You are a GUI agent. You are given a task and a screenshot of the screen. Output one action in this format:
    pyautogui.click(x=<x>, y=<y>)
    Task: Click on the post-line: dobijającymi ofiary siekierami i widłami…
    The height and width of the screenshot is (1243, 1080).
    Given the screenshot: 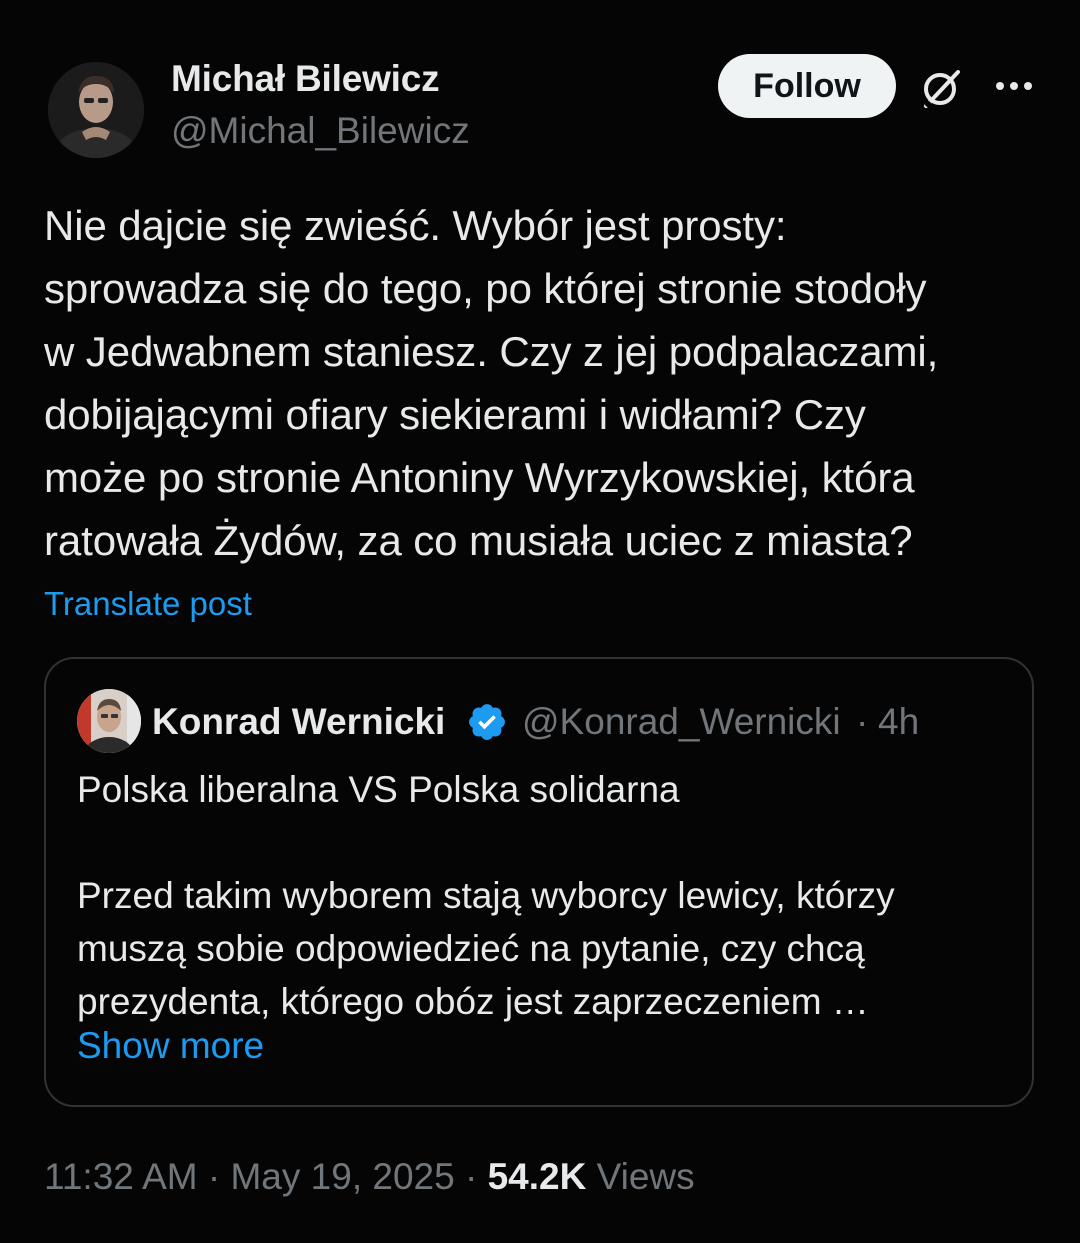 What is the action you would take?
    pyautogui.click(x=455, y=414)
    